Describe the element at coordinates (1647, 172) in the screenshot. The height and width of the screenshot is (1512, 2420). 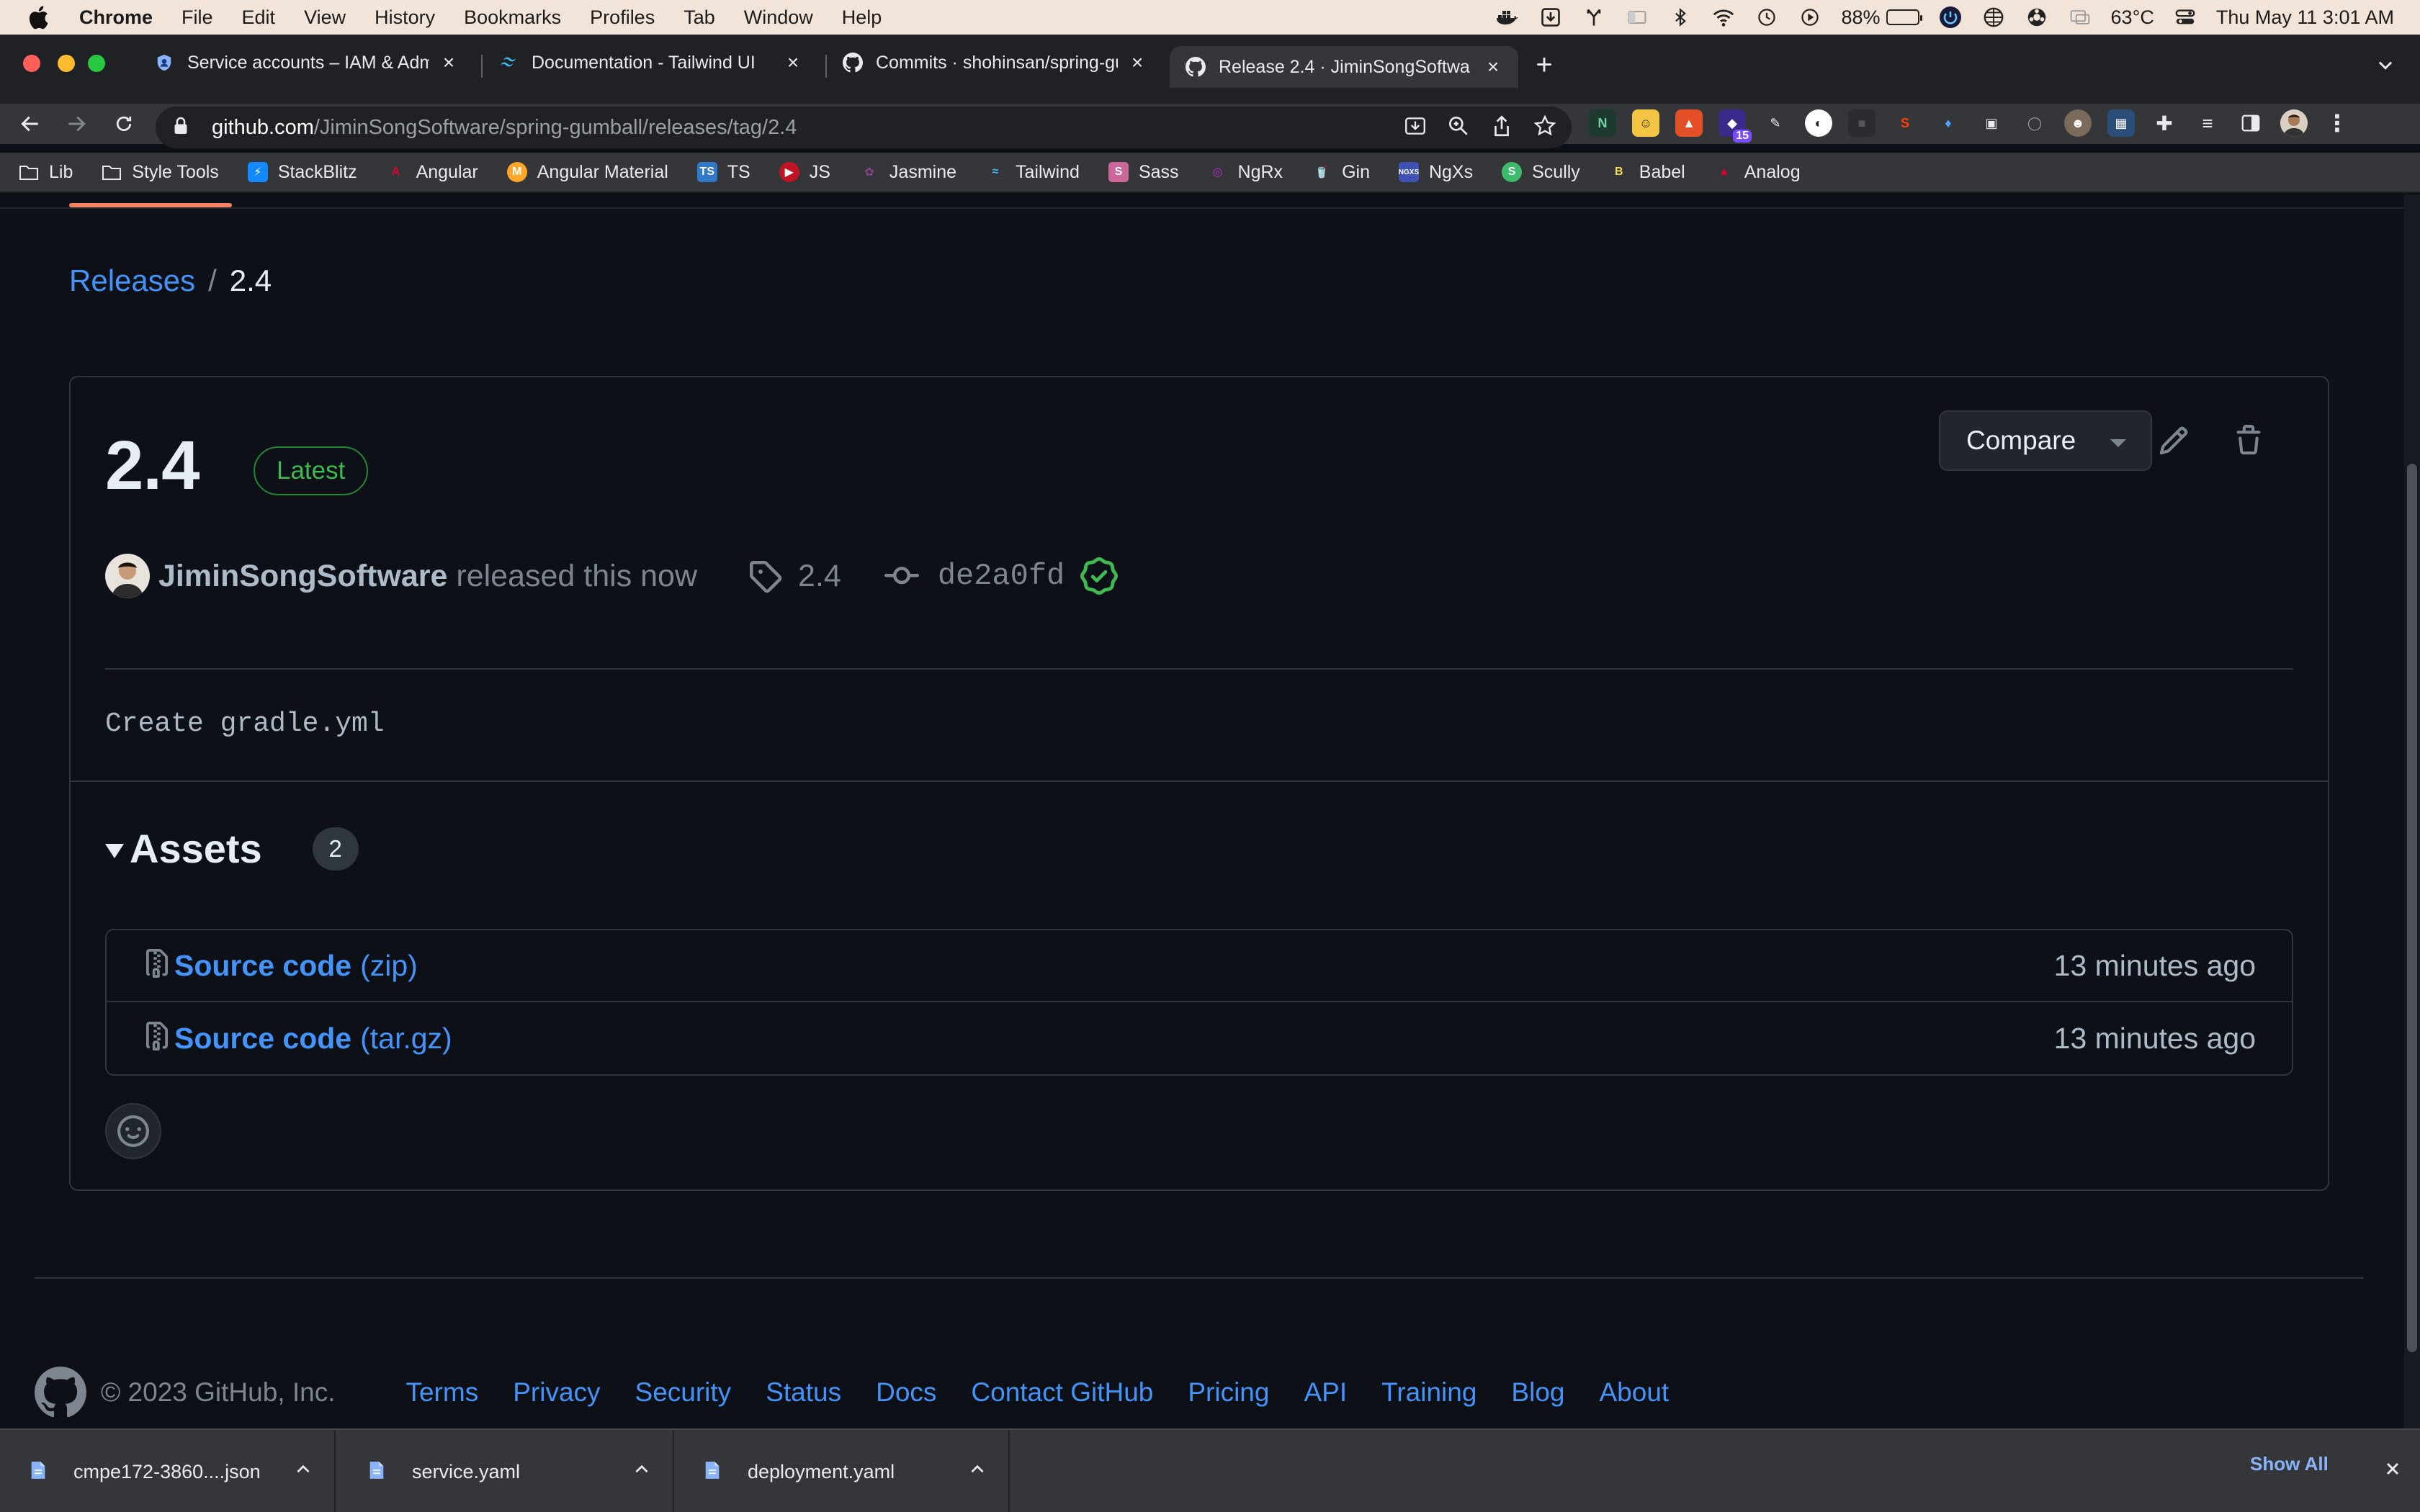
I see `bookmark-babel: B Babel` at that location.